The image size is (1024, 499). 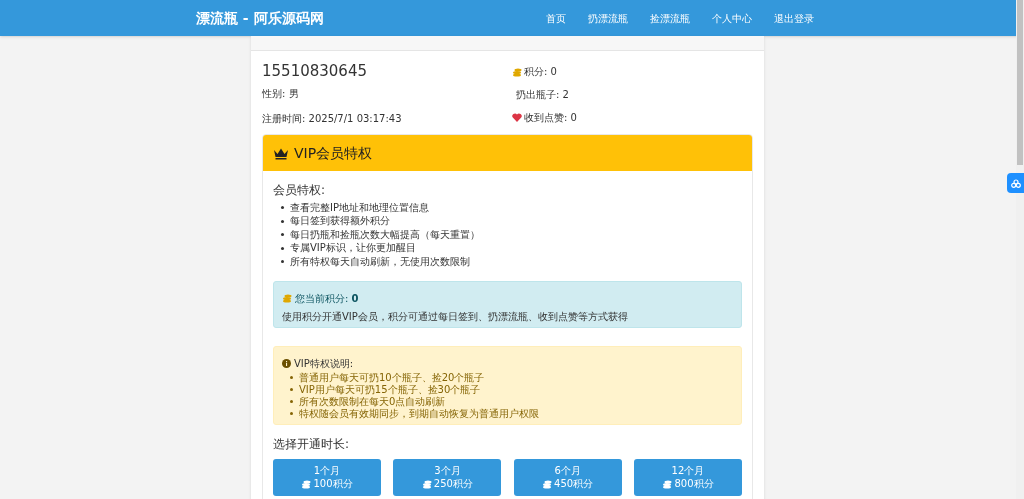 I want to click on heart-icon, so click(x=517, y=117).